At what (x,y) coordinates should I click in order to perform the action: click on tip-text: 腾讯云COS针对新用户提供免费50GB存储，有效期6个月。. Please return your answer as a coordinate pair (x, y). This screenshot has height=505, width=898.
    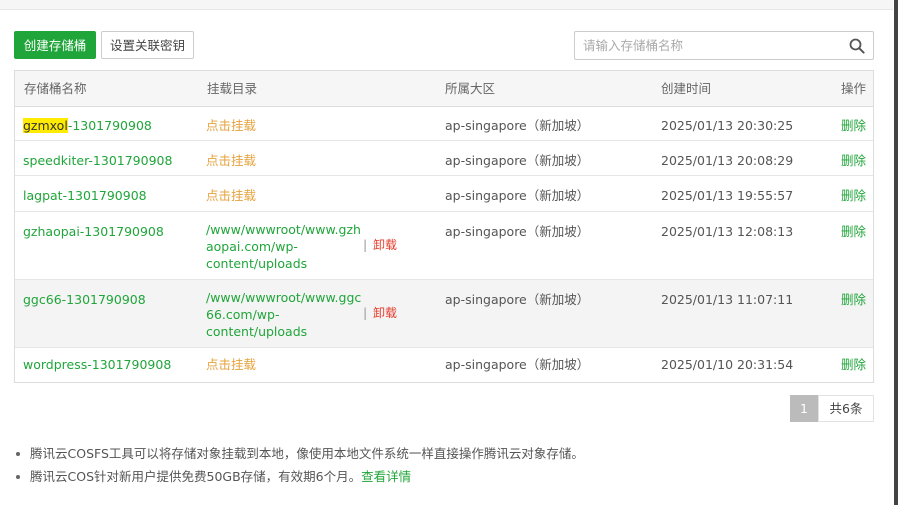
    Looking at the image, I should click on (196, 476).